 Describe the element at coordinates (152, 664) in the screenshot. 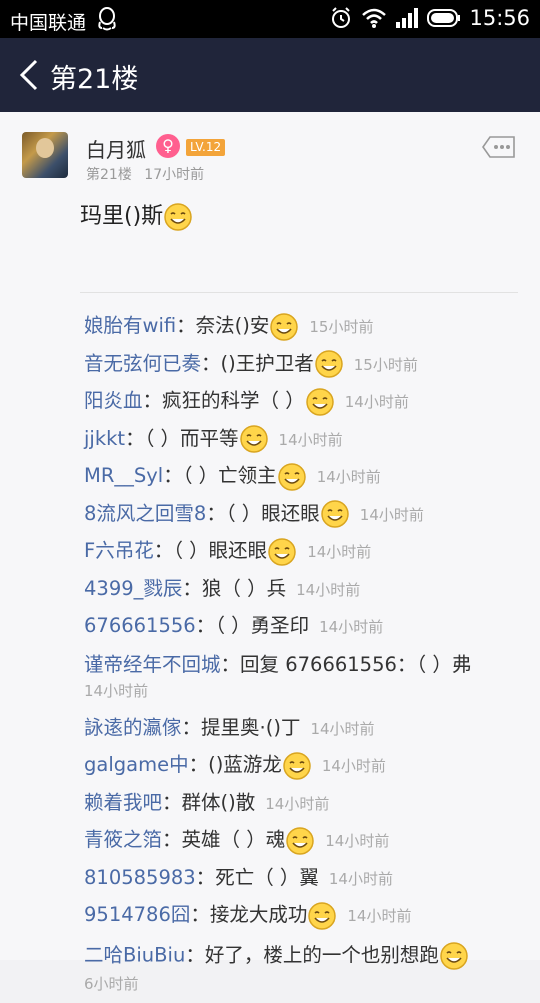

I see `reply-username: 谨帝经年不回城` at that location.